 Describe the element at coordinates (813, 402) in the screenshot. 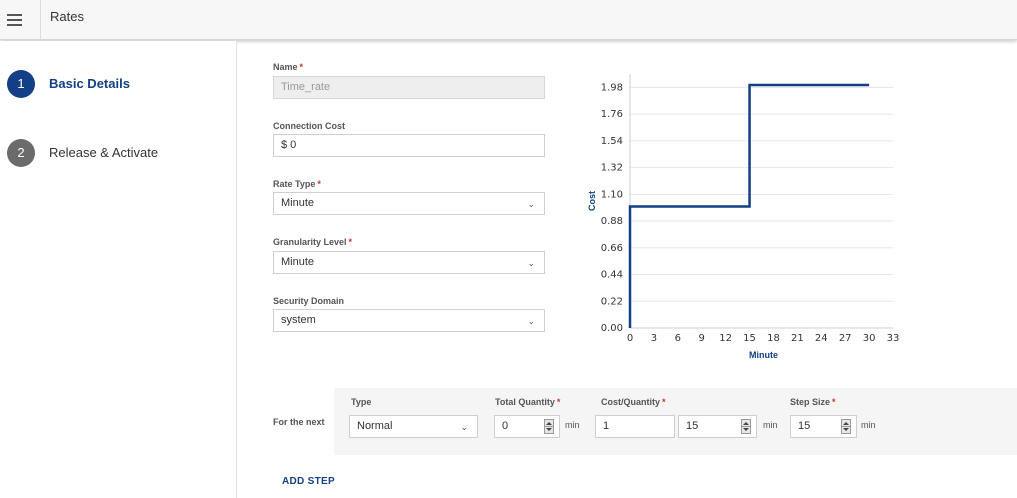

I see `step-size-label: Step Size *` at that location.